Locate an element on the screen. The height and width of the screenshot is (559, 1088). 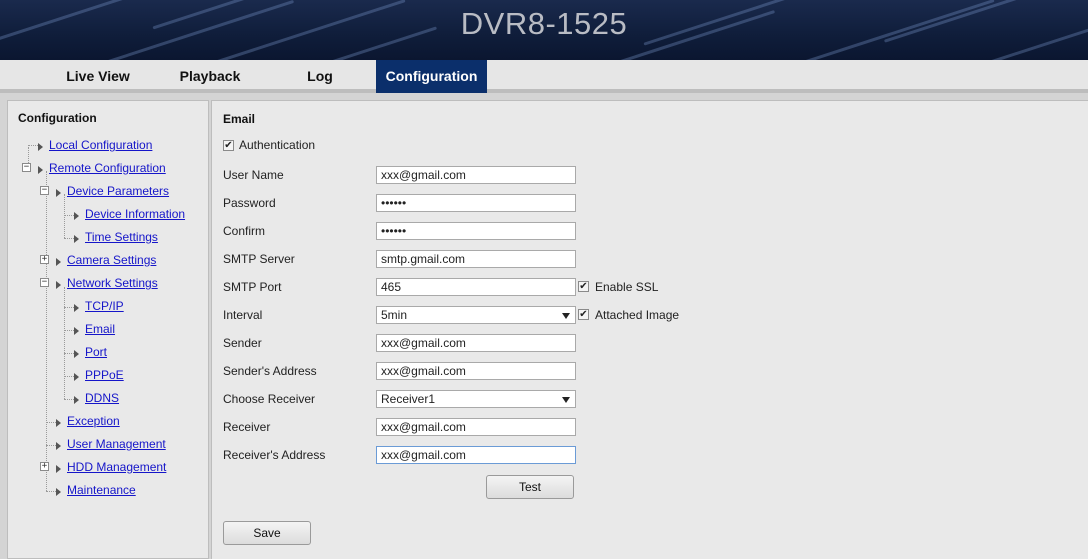
sidebar-item-user-management: User Management is located at coordinates (111, 444).